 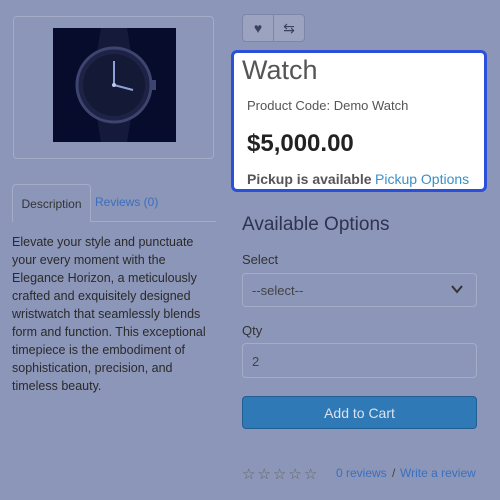 What do you see at coordinates (422, 179) in the screenshot?
I see `pickup-options-link: Pickup Options` at bounding box center [422, 179].